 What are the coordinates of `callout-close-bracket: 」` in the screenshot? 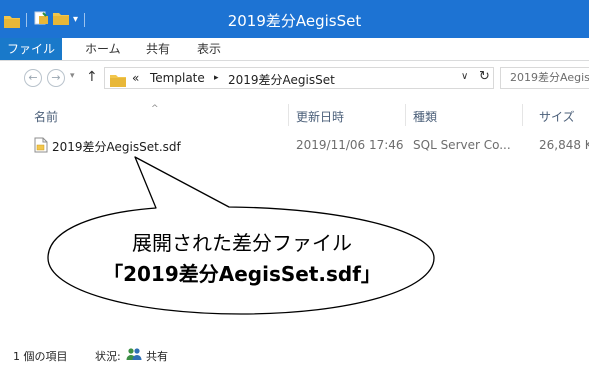 It's located at (370, 274).